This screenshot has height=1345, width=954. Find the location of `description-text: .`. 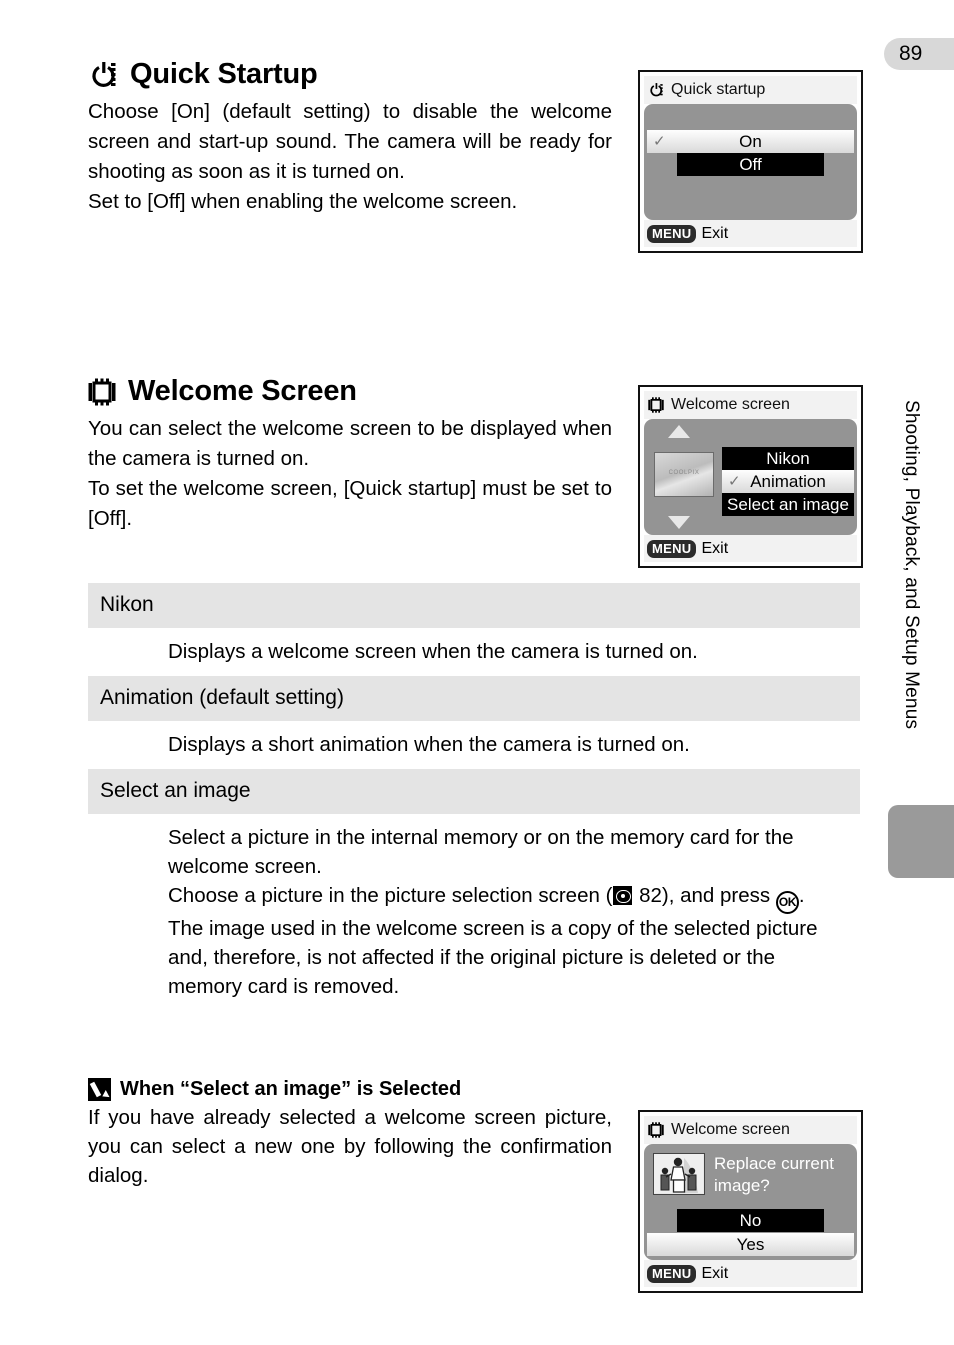

description-text: . is located at coordinates (801, 895).